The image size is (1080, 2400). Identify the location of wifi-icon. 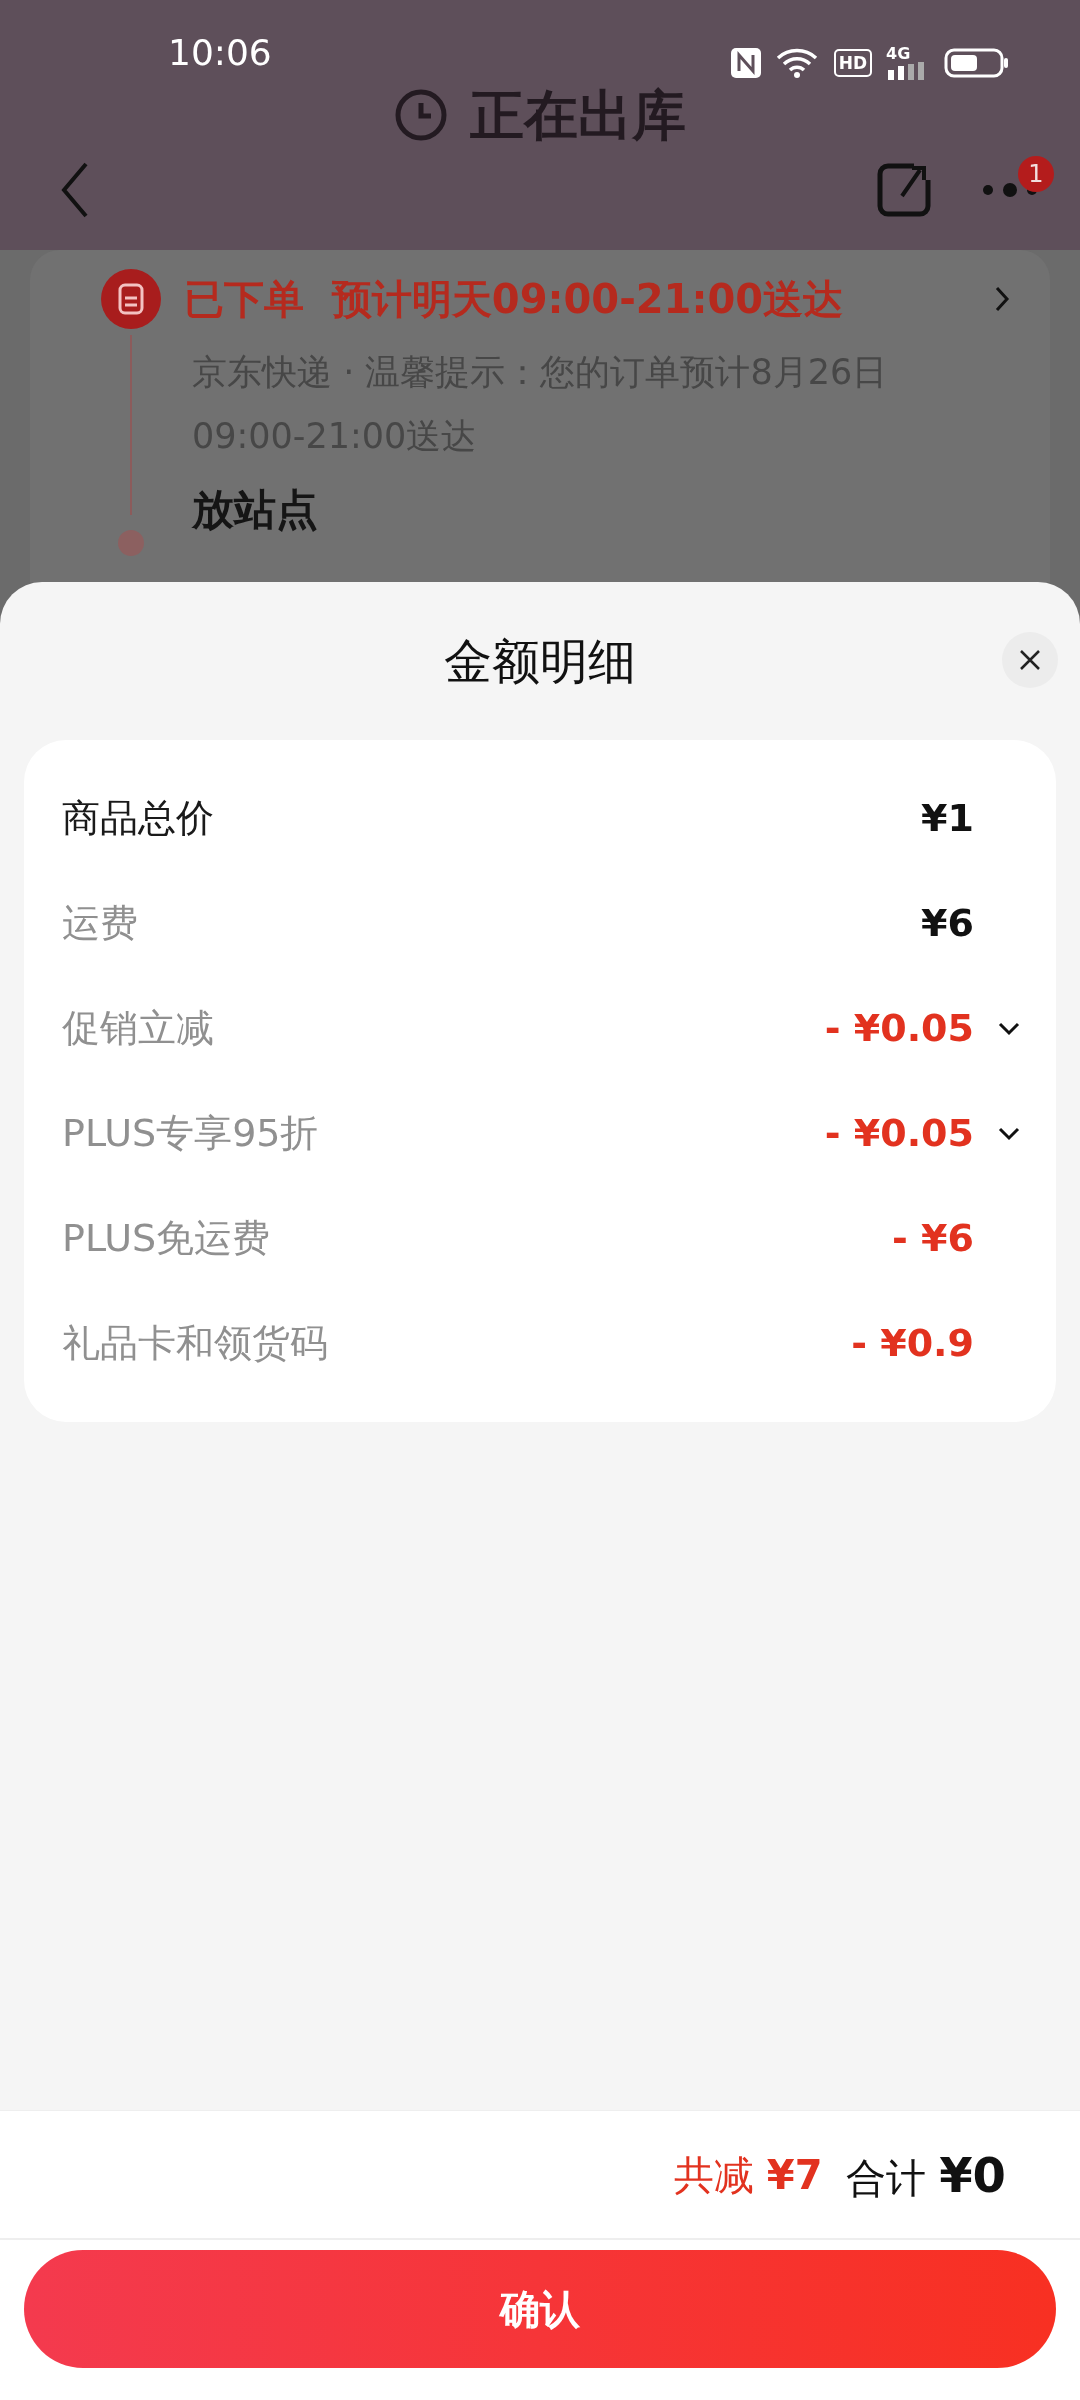
(797, 63).